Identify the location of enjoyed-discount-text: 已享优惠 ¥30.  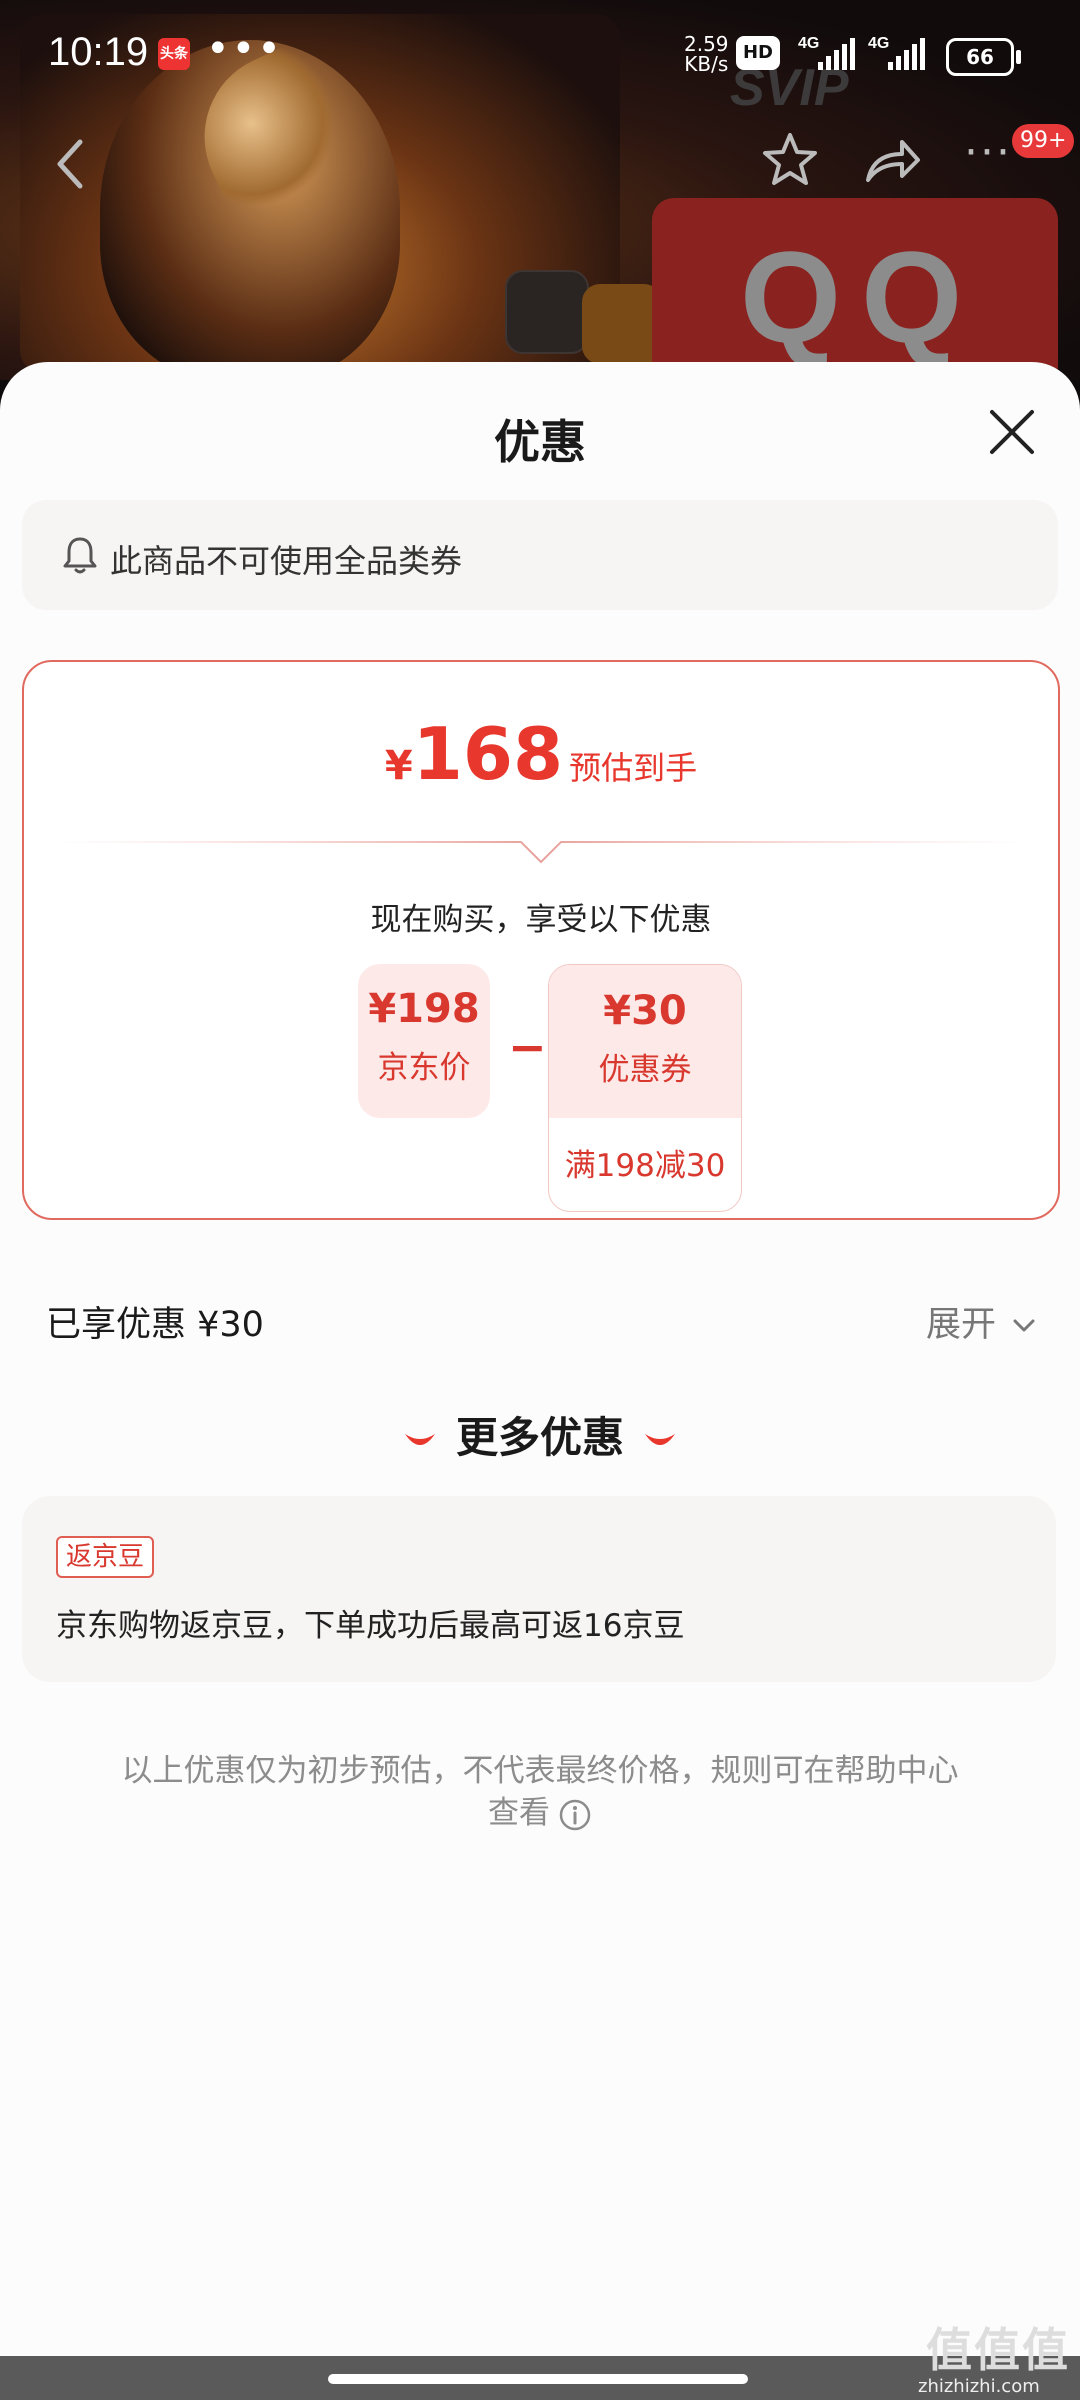
(155, 1325).